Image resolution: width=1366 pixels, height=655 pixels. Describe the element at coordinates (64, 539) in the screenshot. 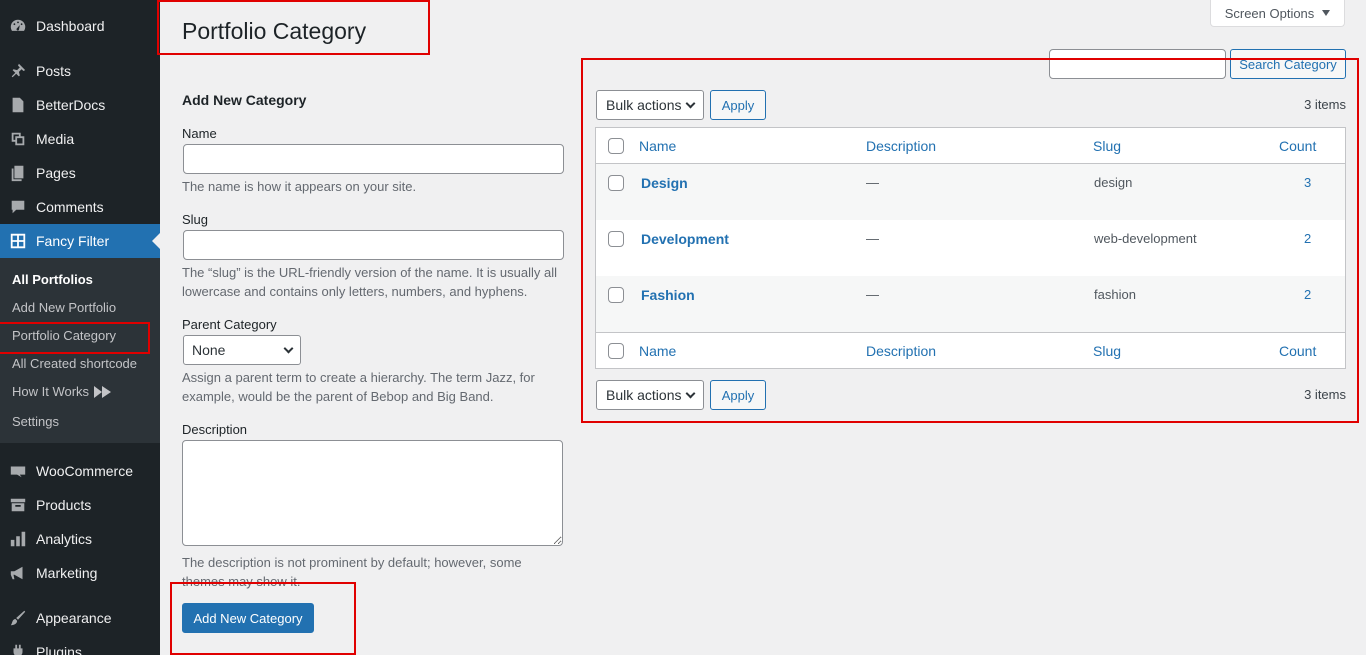

I see `menu-label: Analytics` at that location.